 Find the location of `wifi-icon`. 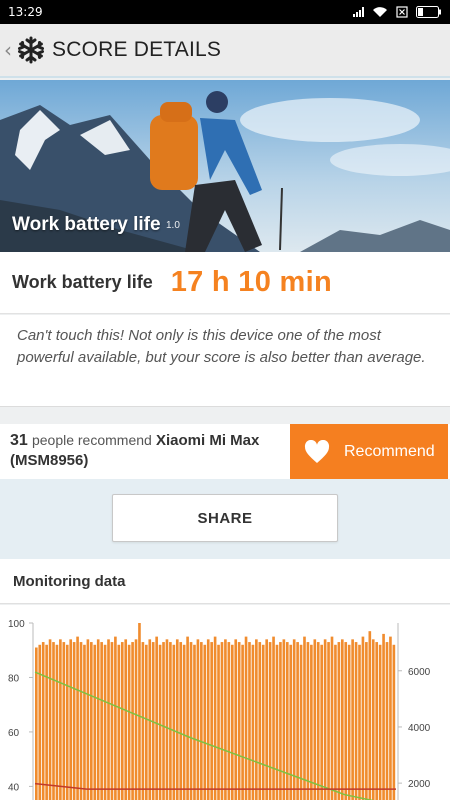

wifi-icon is located at coordinates (380, 12).